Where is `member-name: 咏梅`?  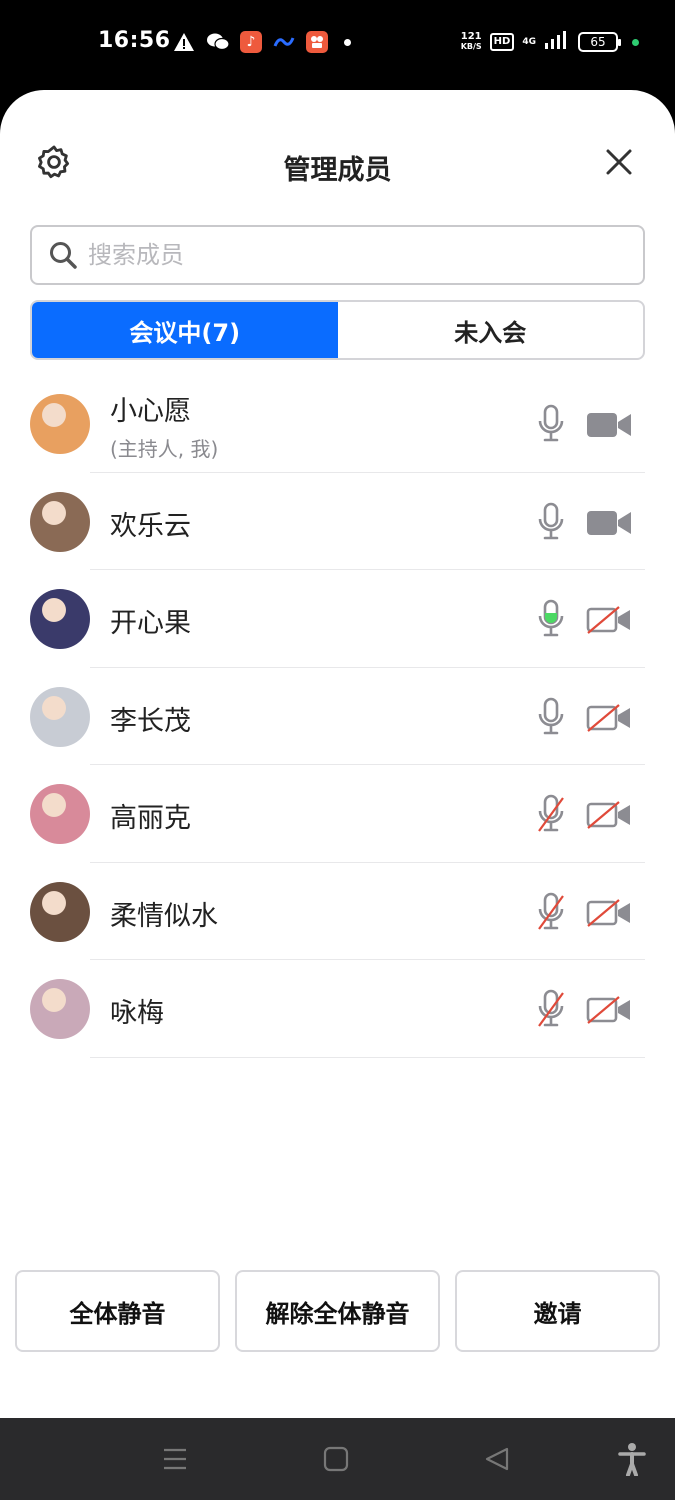
member-name: 咏梅 is located at coordinates (137, 1013).